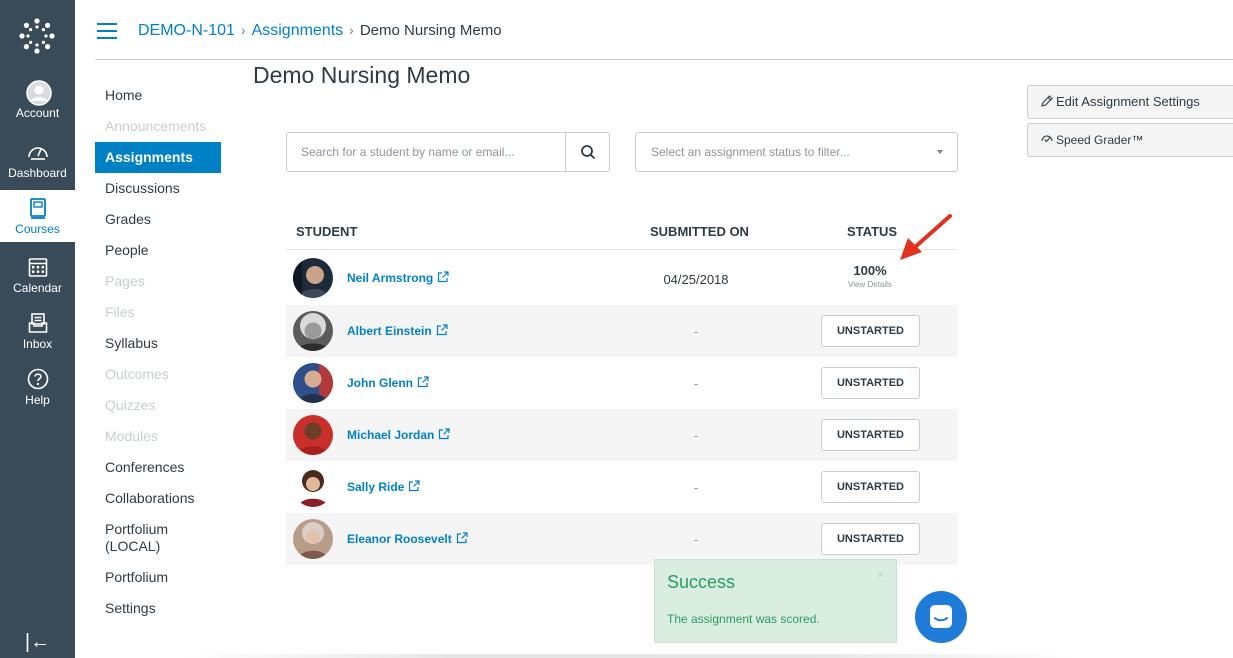  Describe the element at coordinates (298, 30) in the screenshot. I see `breadcrumb-assignments-link: Assignments` at that location.